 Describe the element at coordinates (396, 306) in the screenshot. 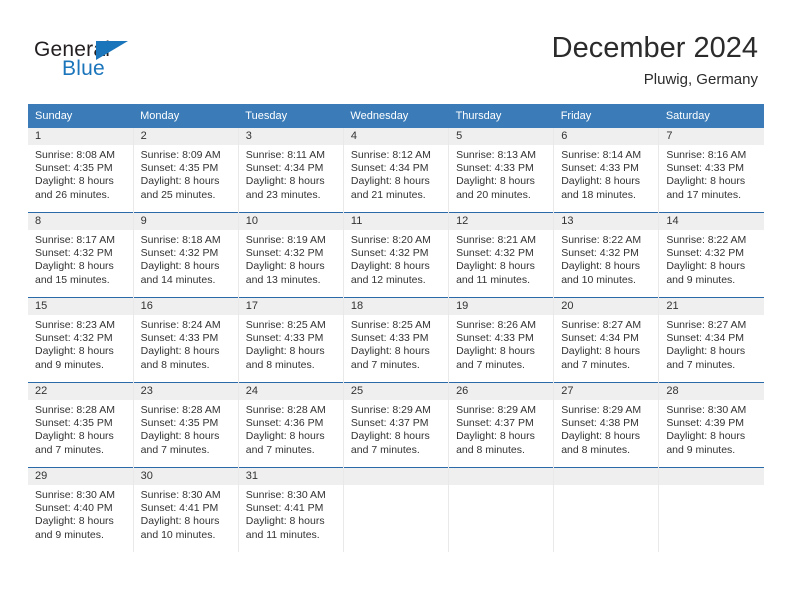

I see `day-number: 18` at that location.